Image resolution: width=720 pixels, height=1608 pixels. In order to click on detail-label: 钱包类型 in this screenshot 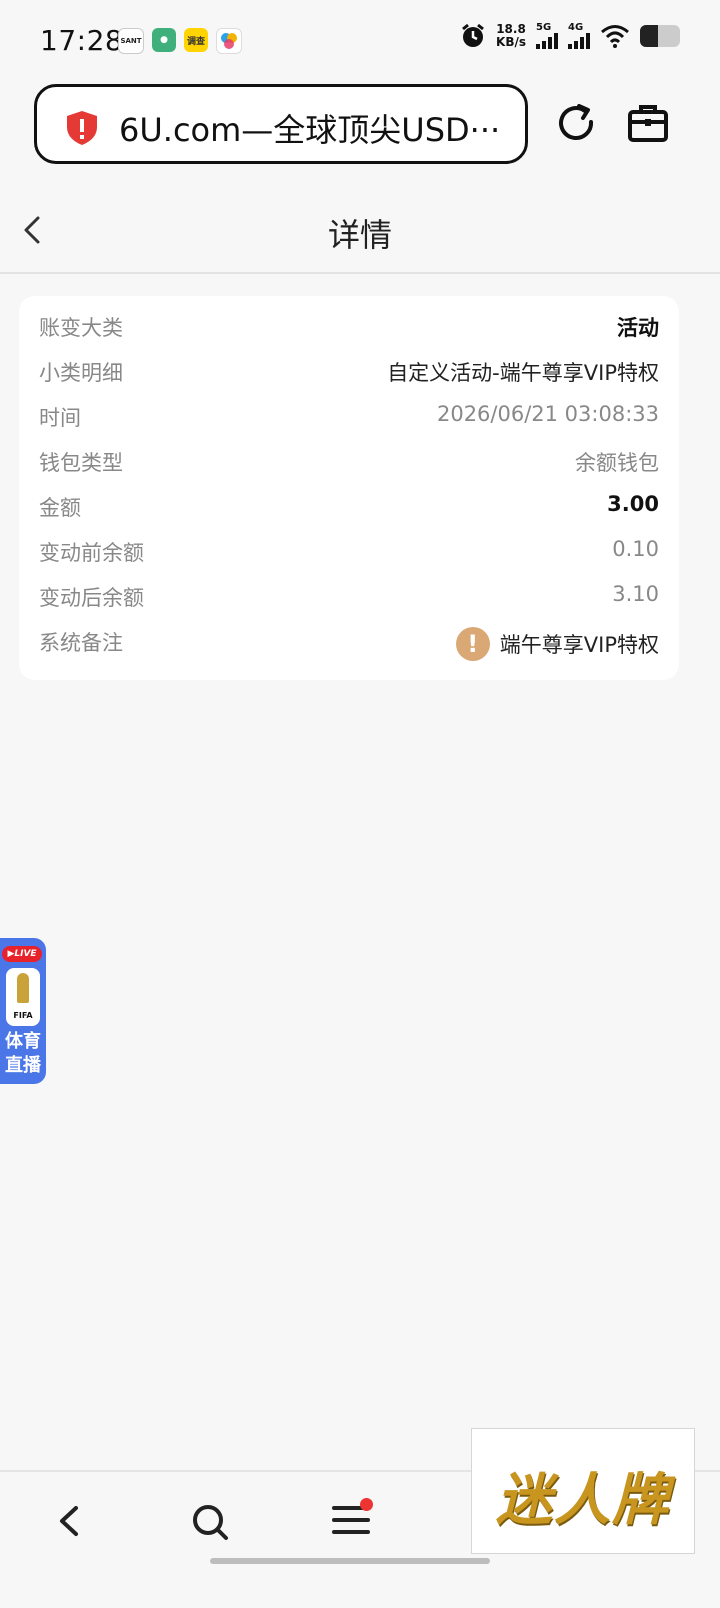, I will do `click(81, 463)`.